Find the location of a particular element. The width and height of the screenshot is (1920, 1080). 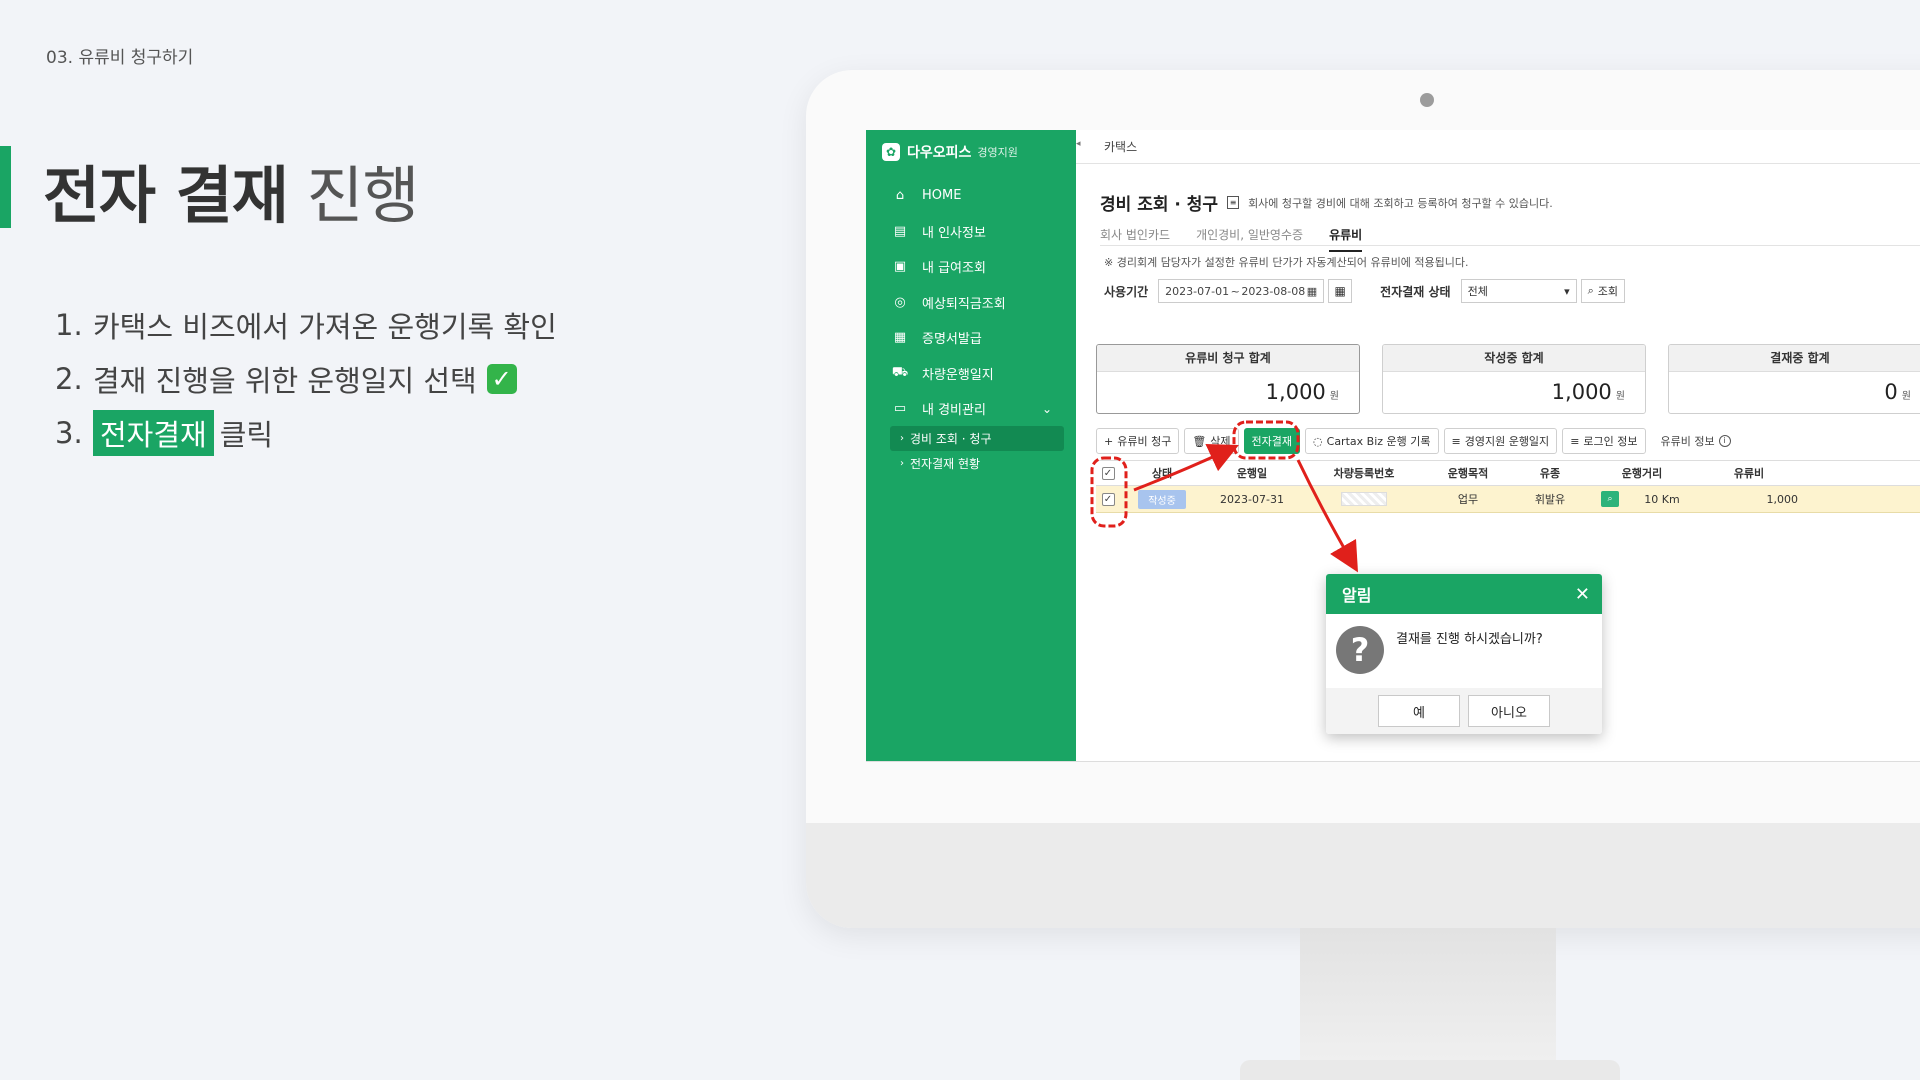

tab-personal-expense: 개인경비, 일반영수증 is located at coordinates (1249, 235).